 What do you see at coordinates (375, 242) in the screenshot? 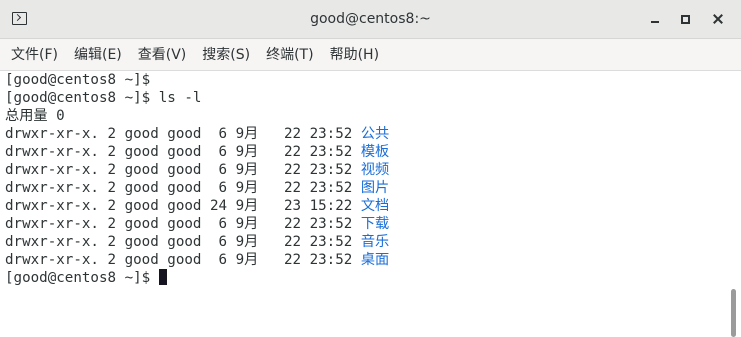
I see `directory-name: 音乐` at bounding box center [375, 242].